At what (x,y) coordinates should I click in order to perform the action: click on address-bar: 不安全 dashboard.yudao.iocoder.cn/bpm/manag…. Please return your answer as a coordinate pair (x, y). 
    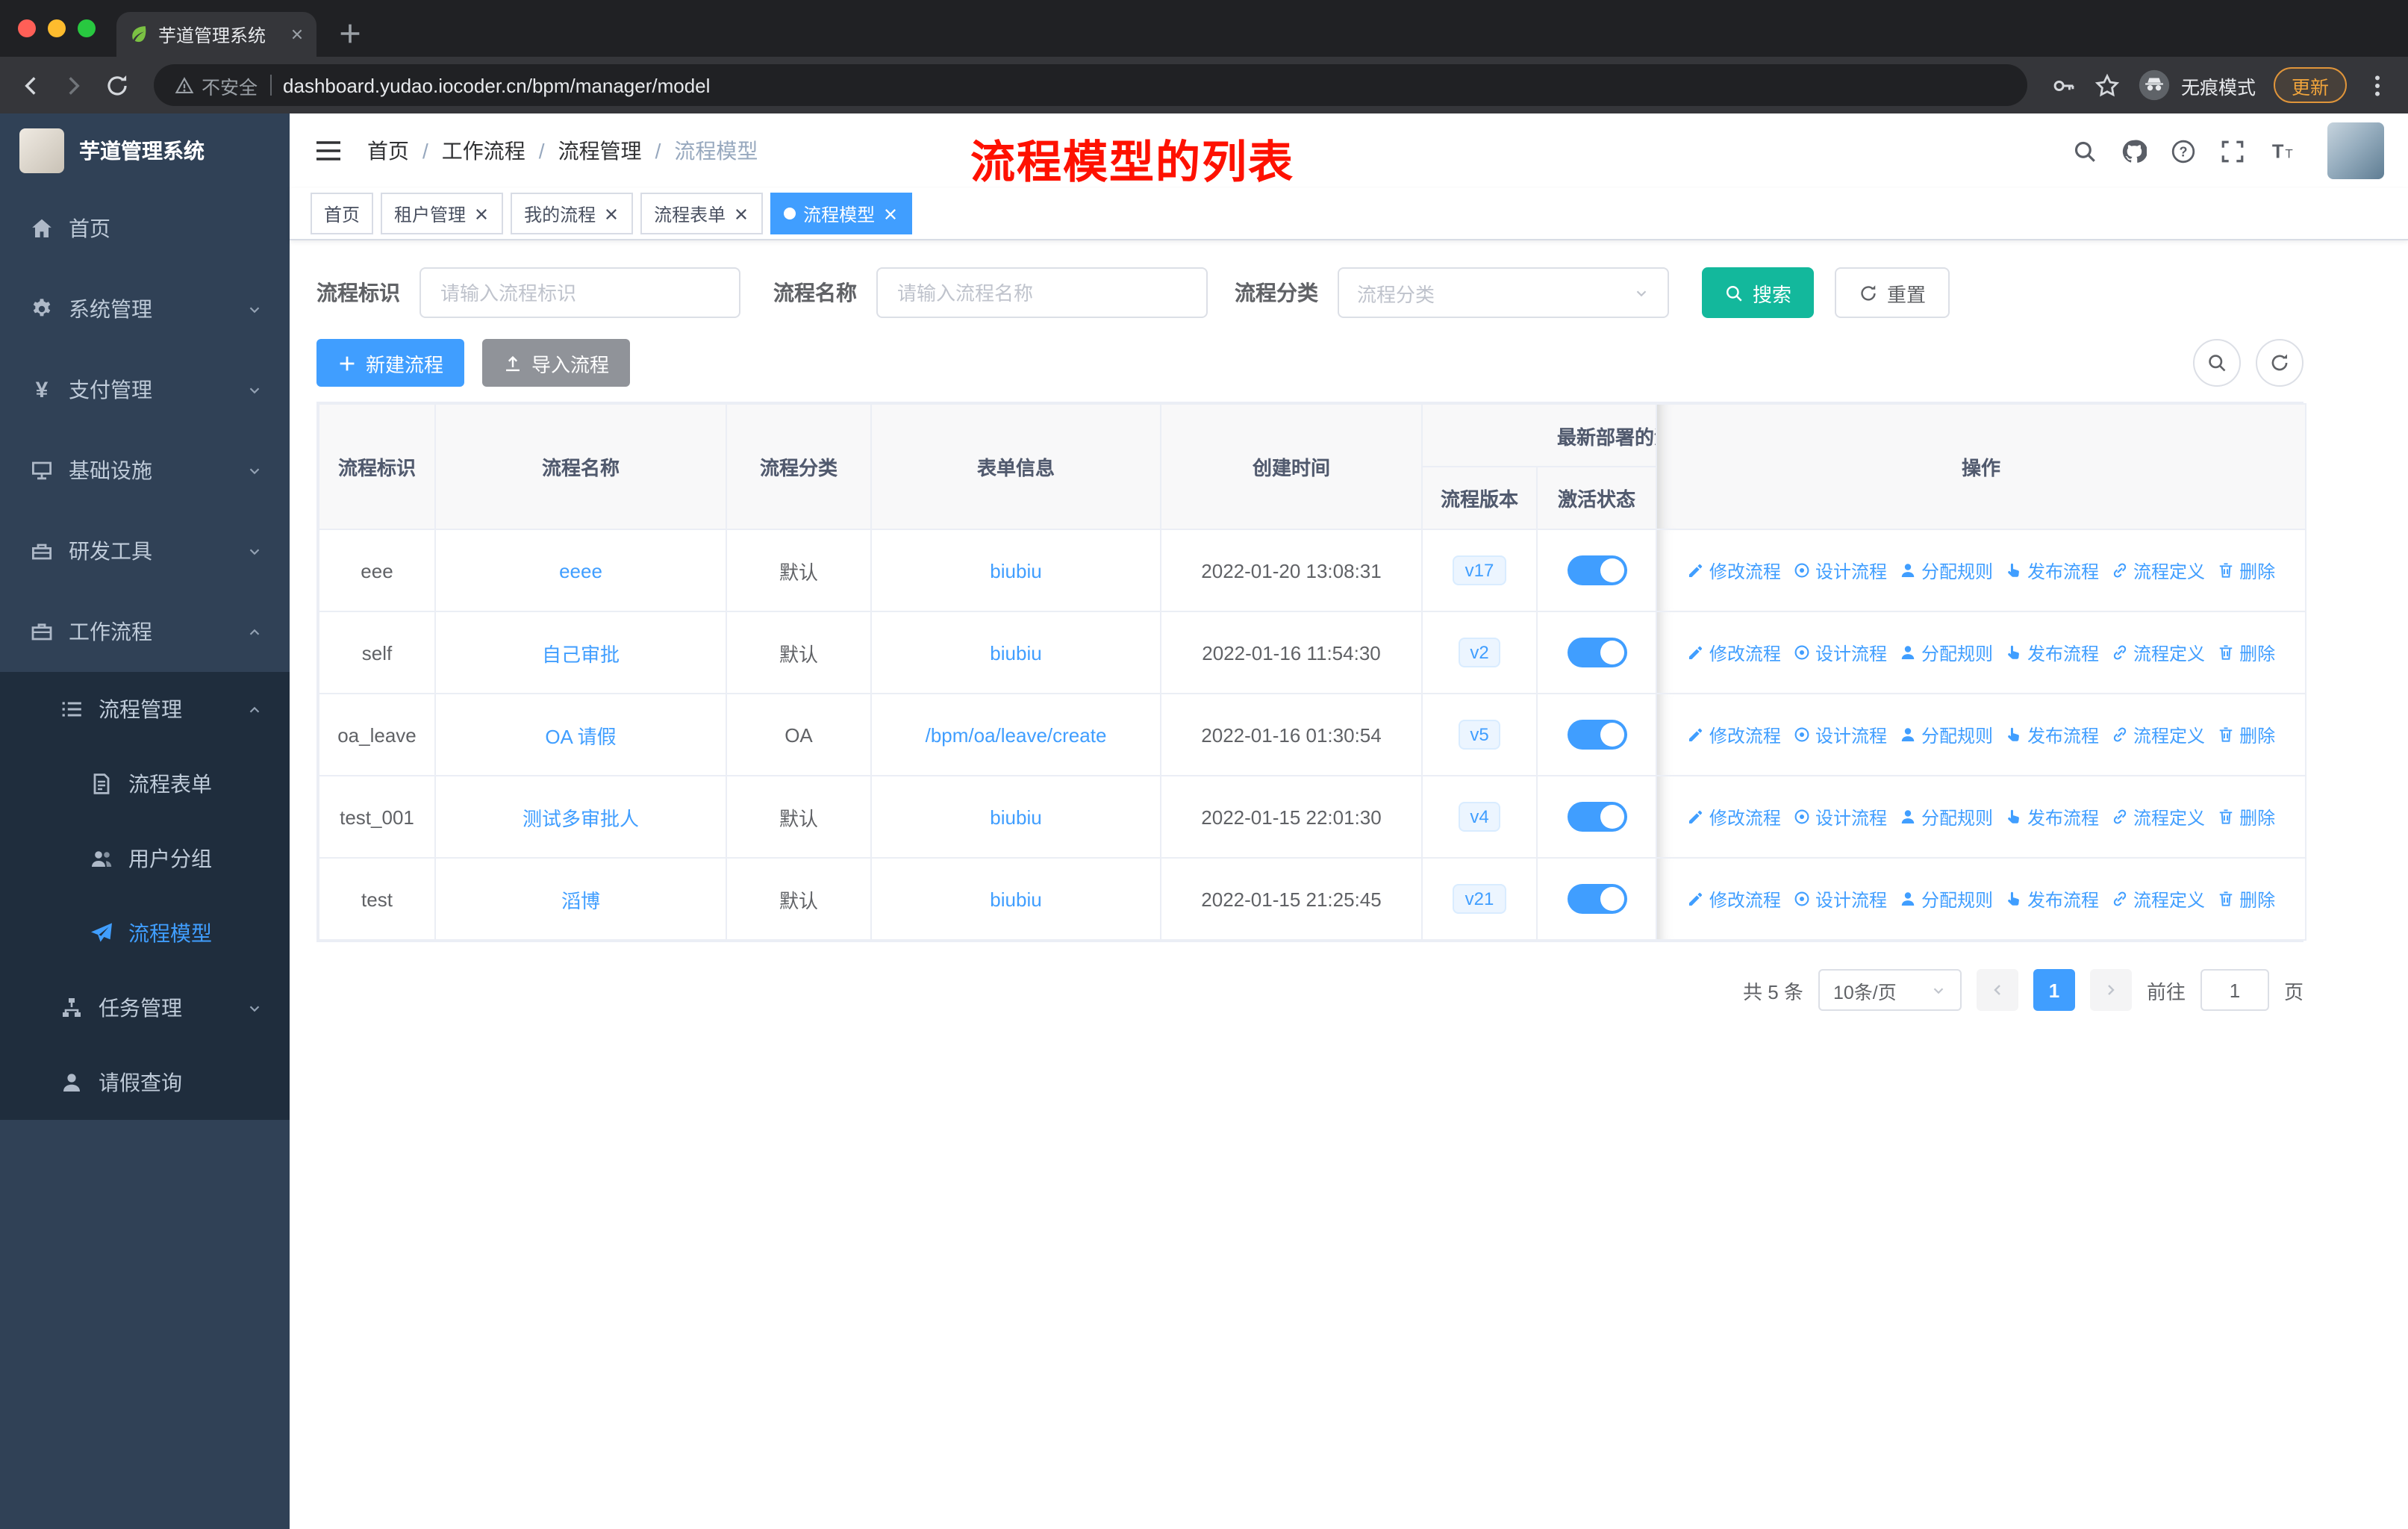
    Looking at the image, I should click on (1090, 85).